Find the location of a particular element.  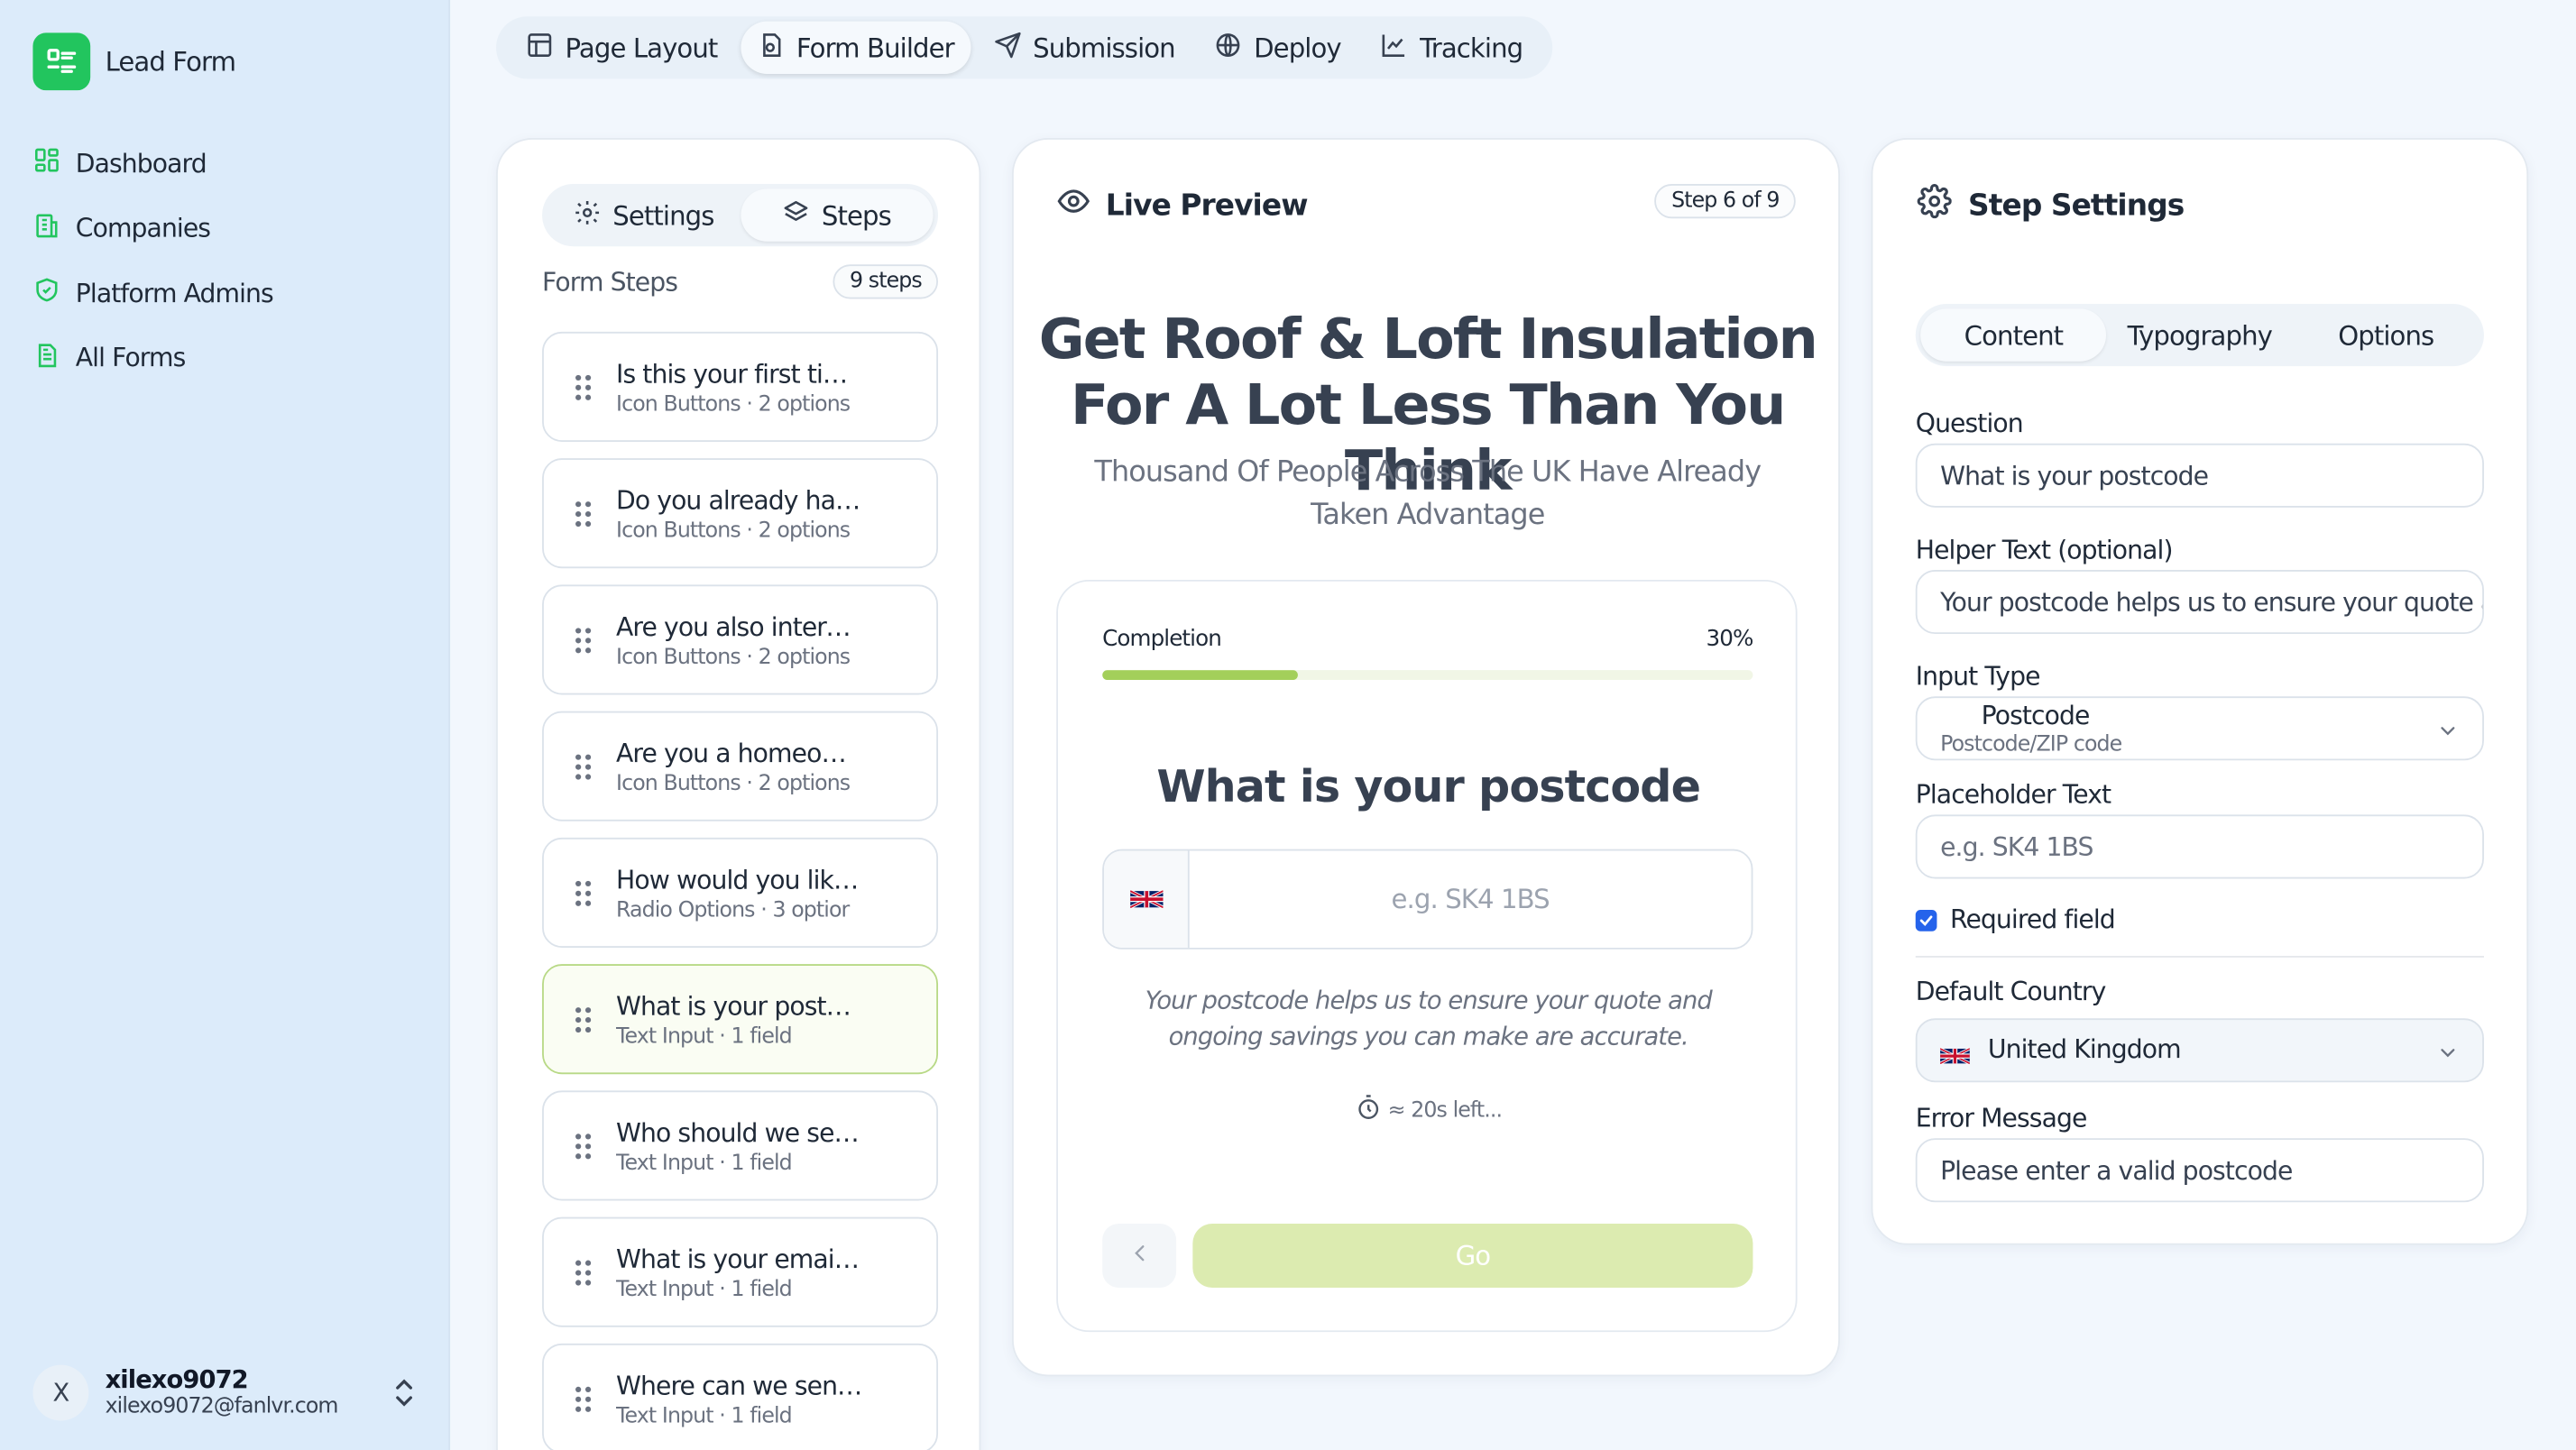

tab-submission: Submission is located at coordinates (1084, 48).